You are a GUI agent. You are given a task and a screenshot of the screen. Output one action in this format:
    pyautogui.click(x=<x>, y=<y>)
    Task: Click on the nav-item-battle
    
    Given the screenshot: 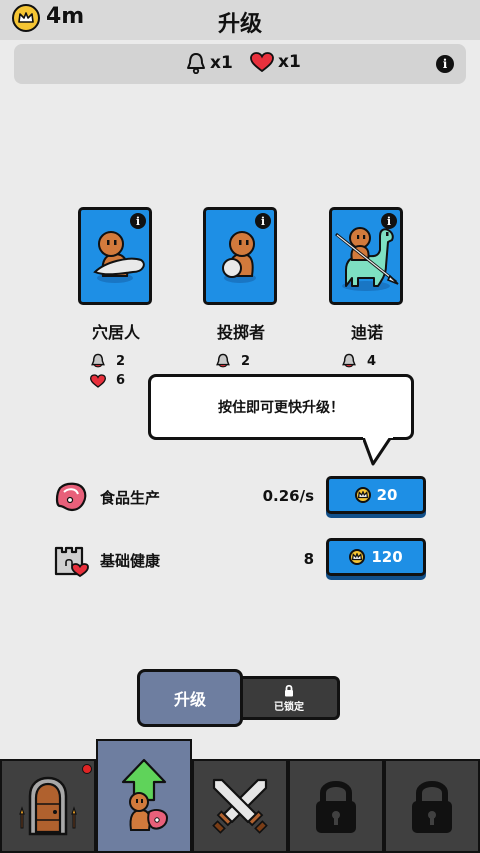 What is the action you would take?
    pyautogui.click(x=240, y=806)
    